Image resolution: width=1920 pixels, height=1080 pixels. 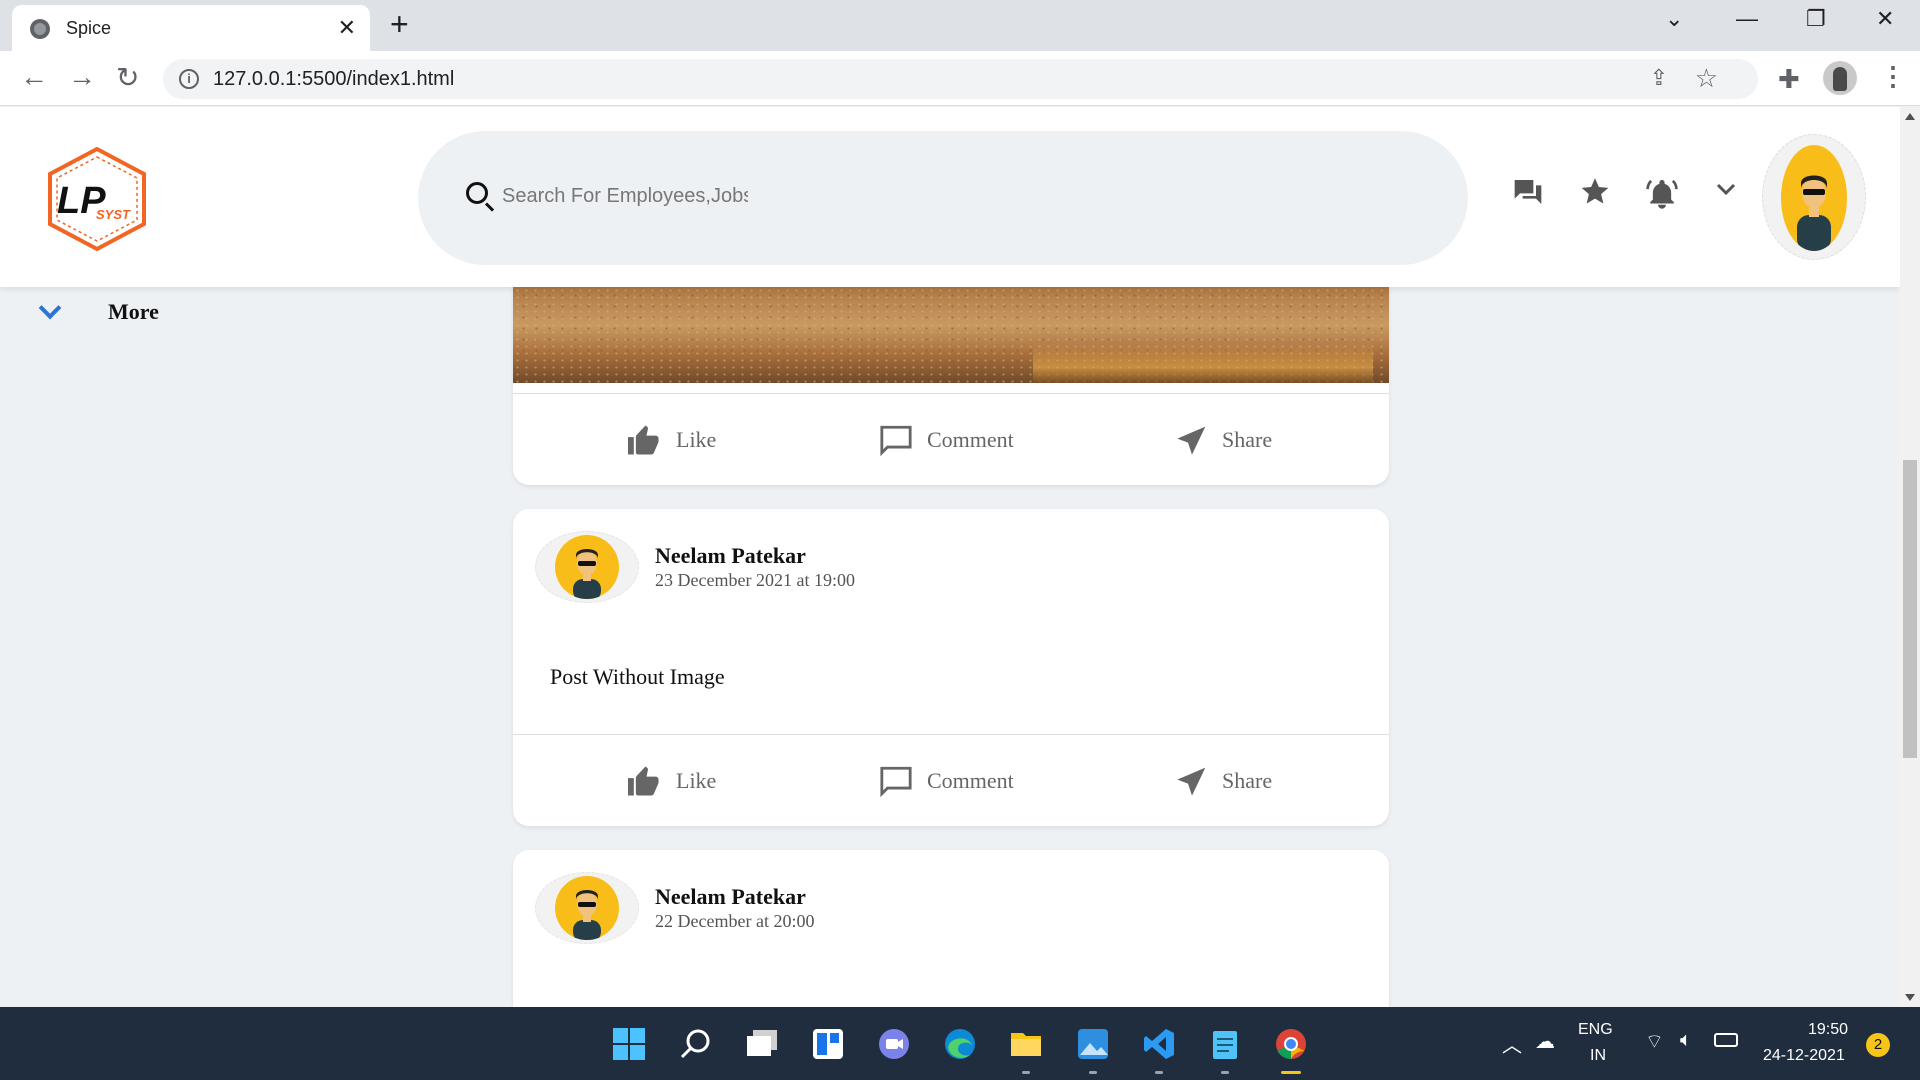 What do you see at coordinates (1225, 1044) in the screenshot?
I see `notepad-icon` at bounding box center [1225, 1044].